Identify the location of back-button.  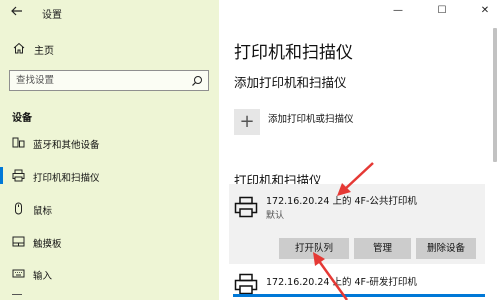
(17, 11).